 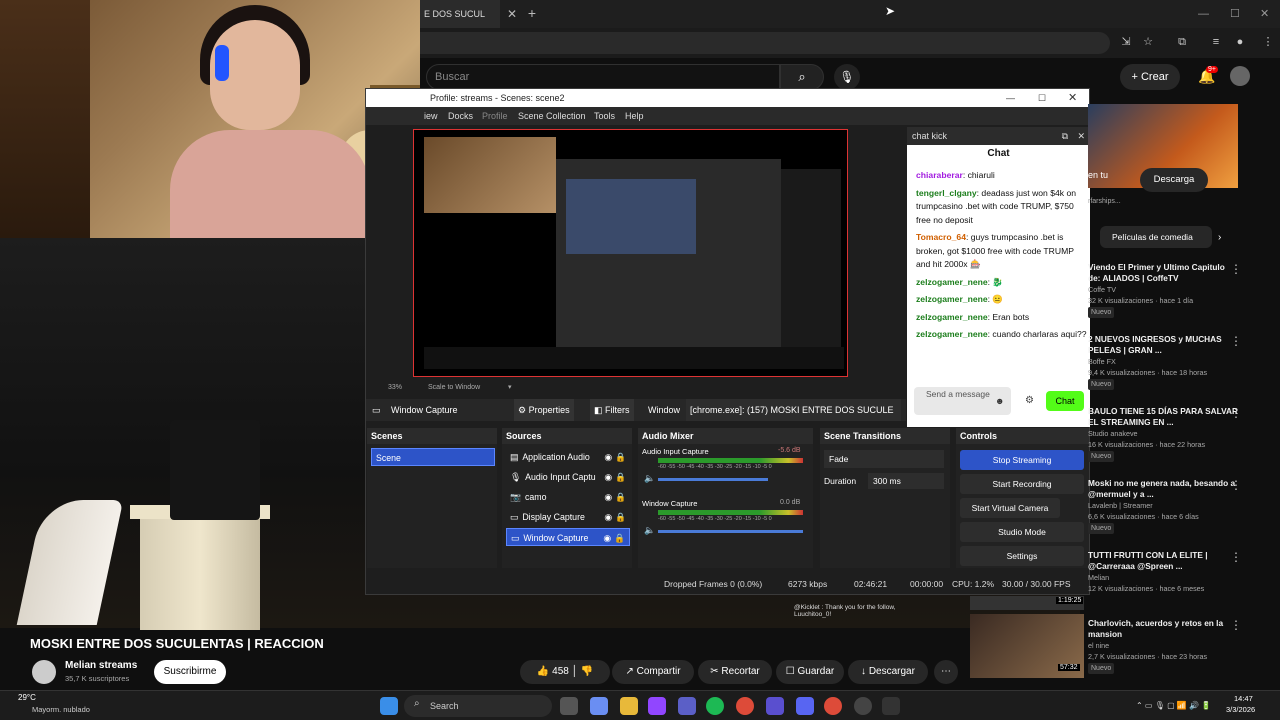 What do you see at coordinates (510, 388) in the screenshot?
I see `chevron-down-icon: ▾` at bounding box center [510, 388].